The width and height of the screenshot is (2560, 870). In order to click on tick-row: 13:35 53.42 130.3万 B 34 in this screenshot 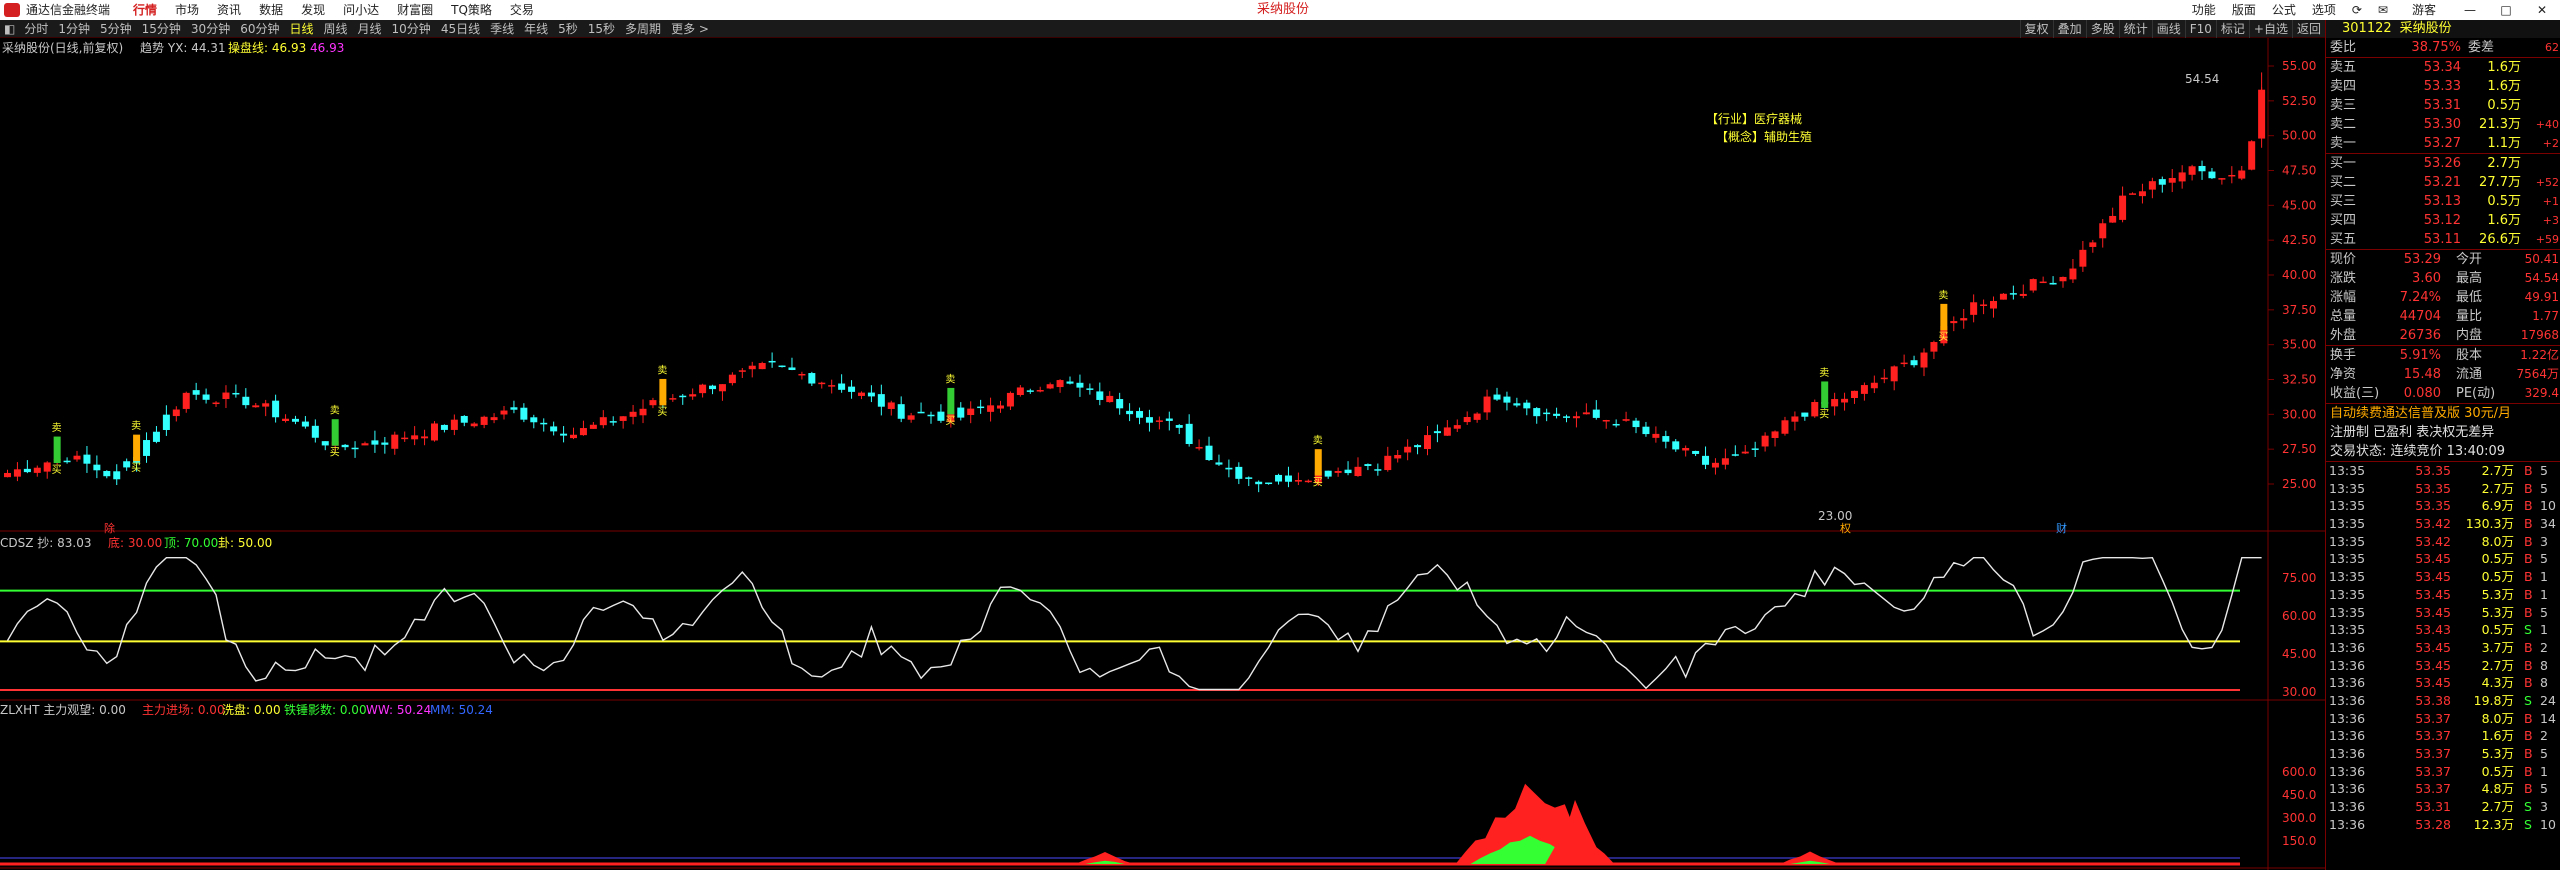, I will do `click(2443, 524)`.